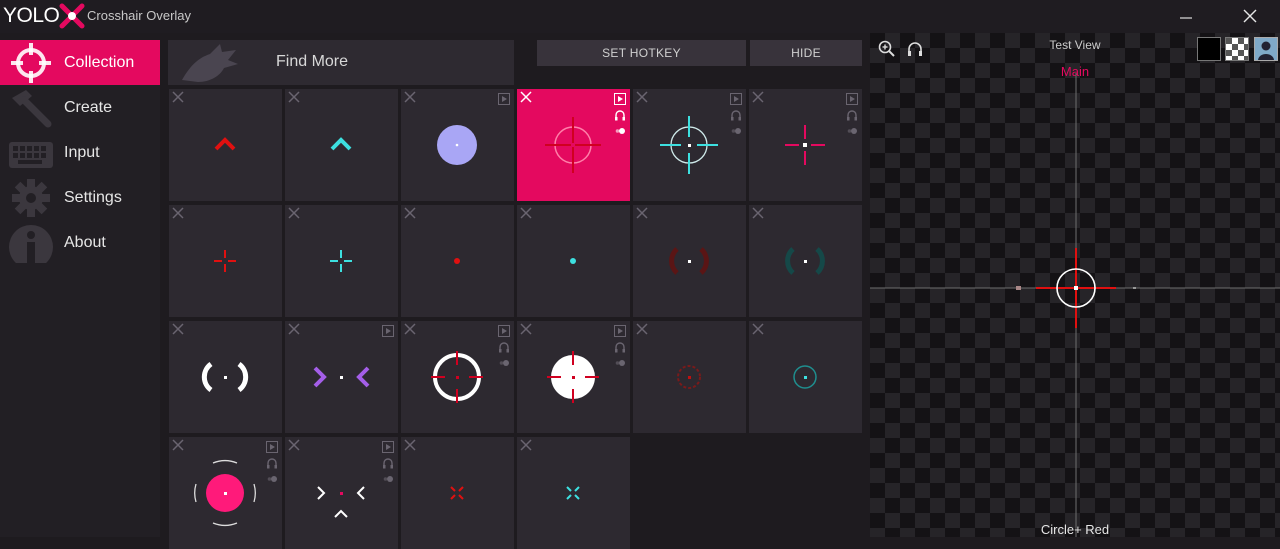 This screenshot has height=549, width=1280. Describe the element at coordinates (31, 62) in the screenshot. I see `crosshair-icon` at that location.